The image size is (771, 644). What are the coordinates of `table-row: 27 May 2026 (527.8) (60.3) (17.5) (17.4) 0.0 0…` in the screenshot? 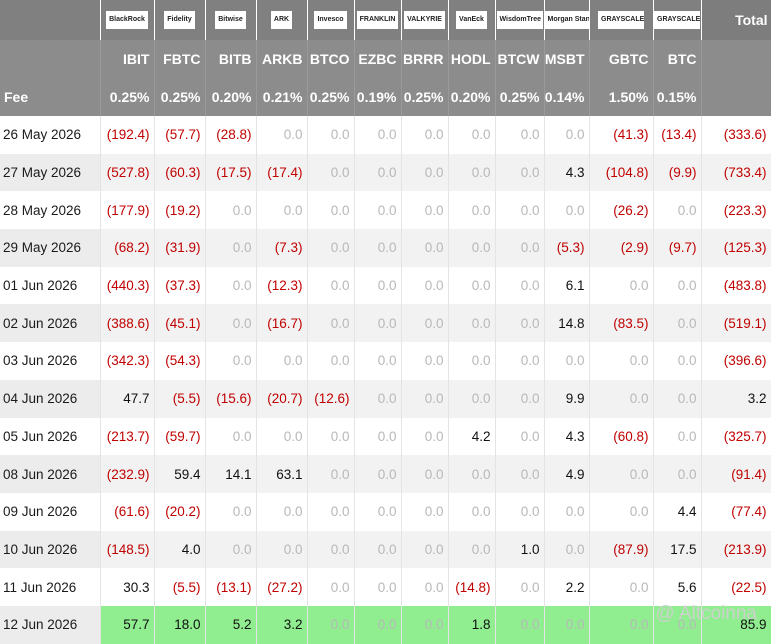 It's located at (385, 172).